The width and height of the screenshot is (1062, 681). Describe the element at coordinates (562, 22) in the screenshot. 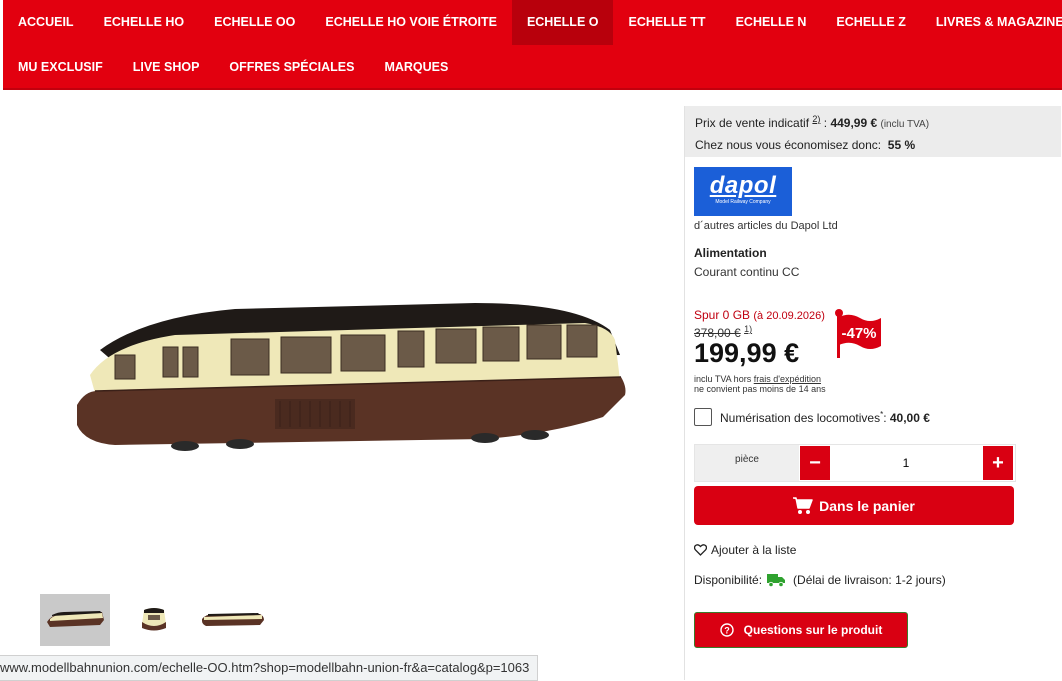

I see `nav-item-echelle-o: ECHELLE O` at that location.